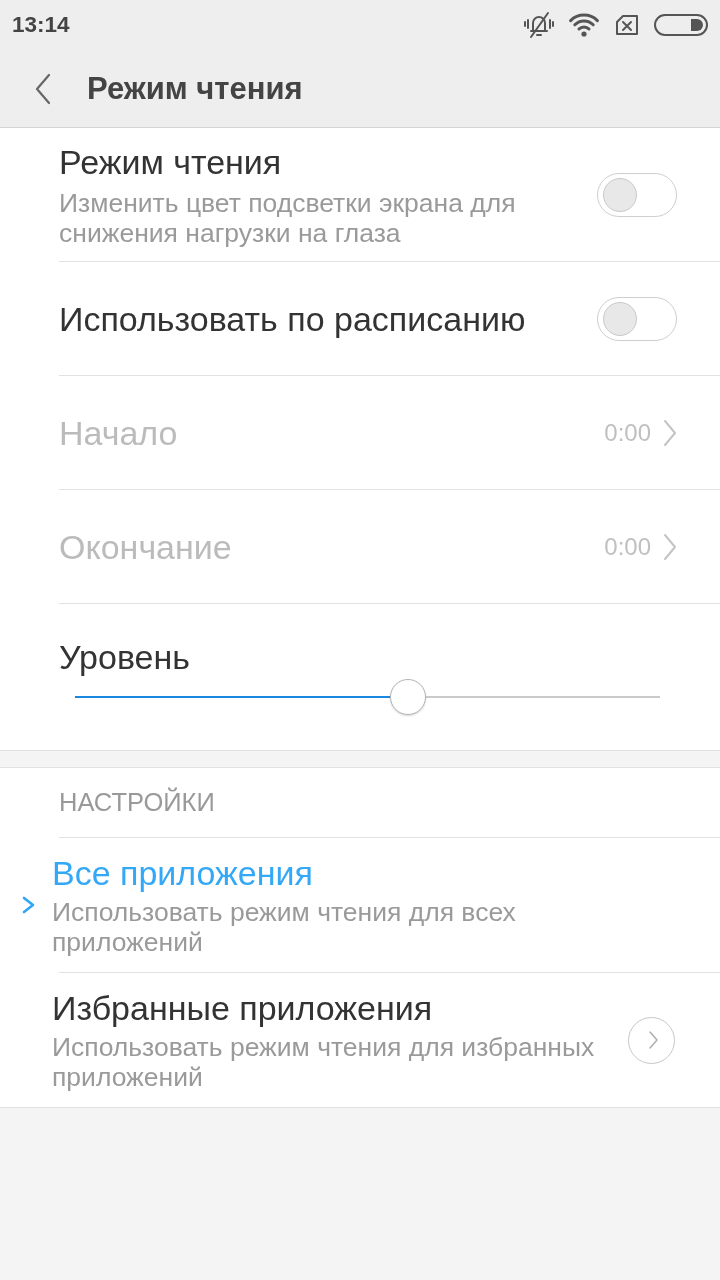 The width and height of the screenshot is (720, 1280). What do you see at coordinates (367, 697) in the screenshot?
I see `slider-track` at bounding box center [367, 697].